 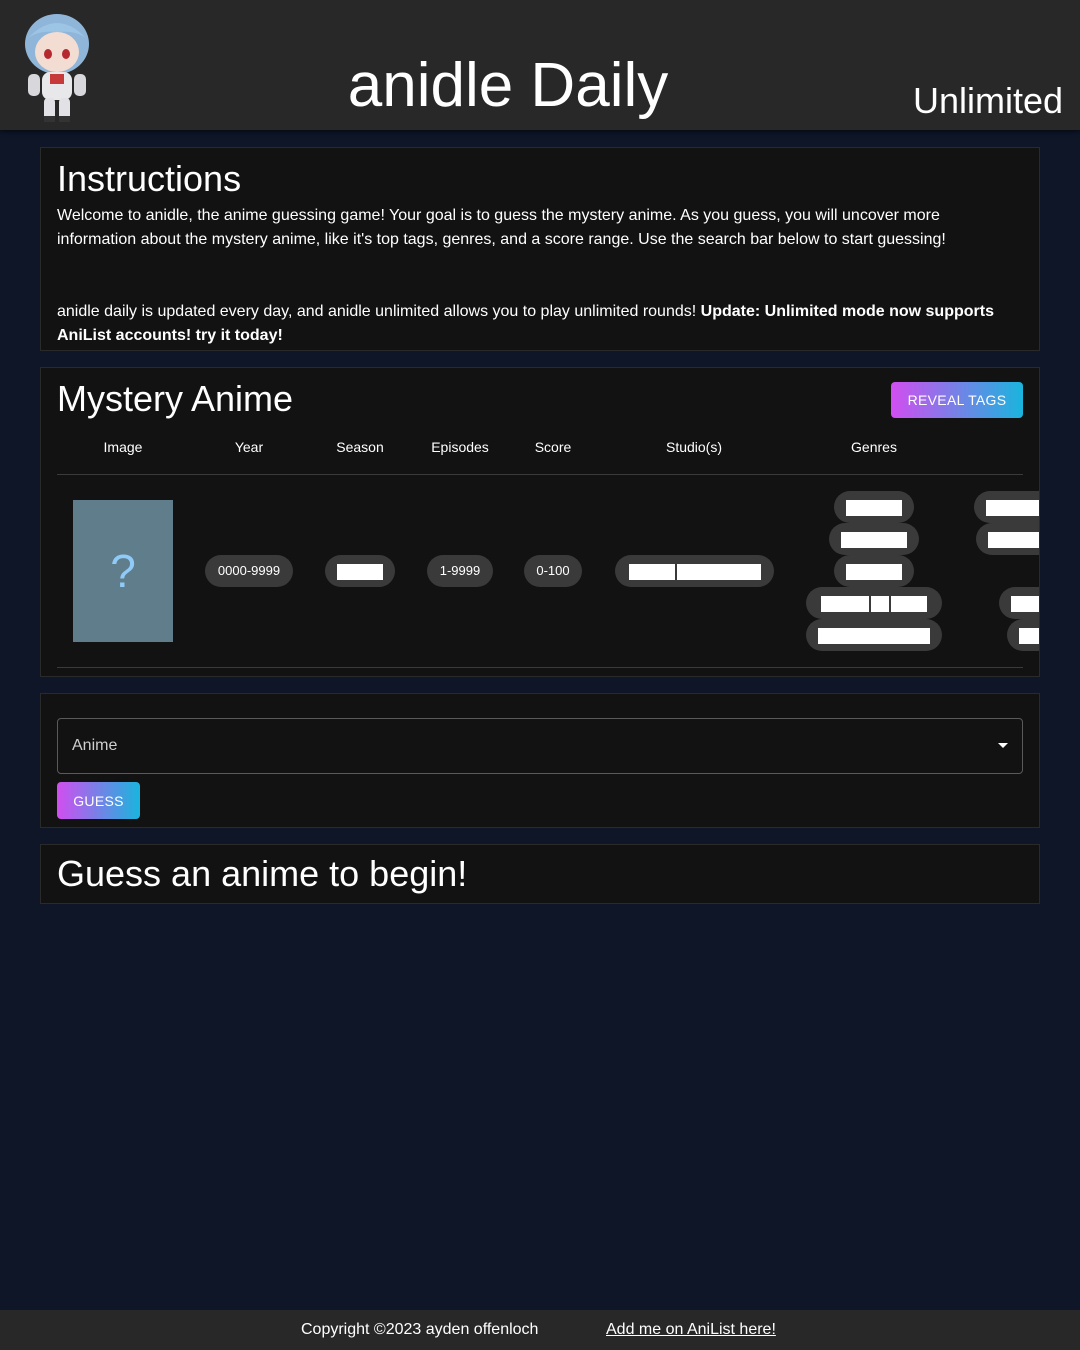 I want to click on column-header-image: Image, so click(x=123, y=447).